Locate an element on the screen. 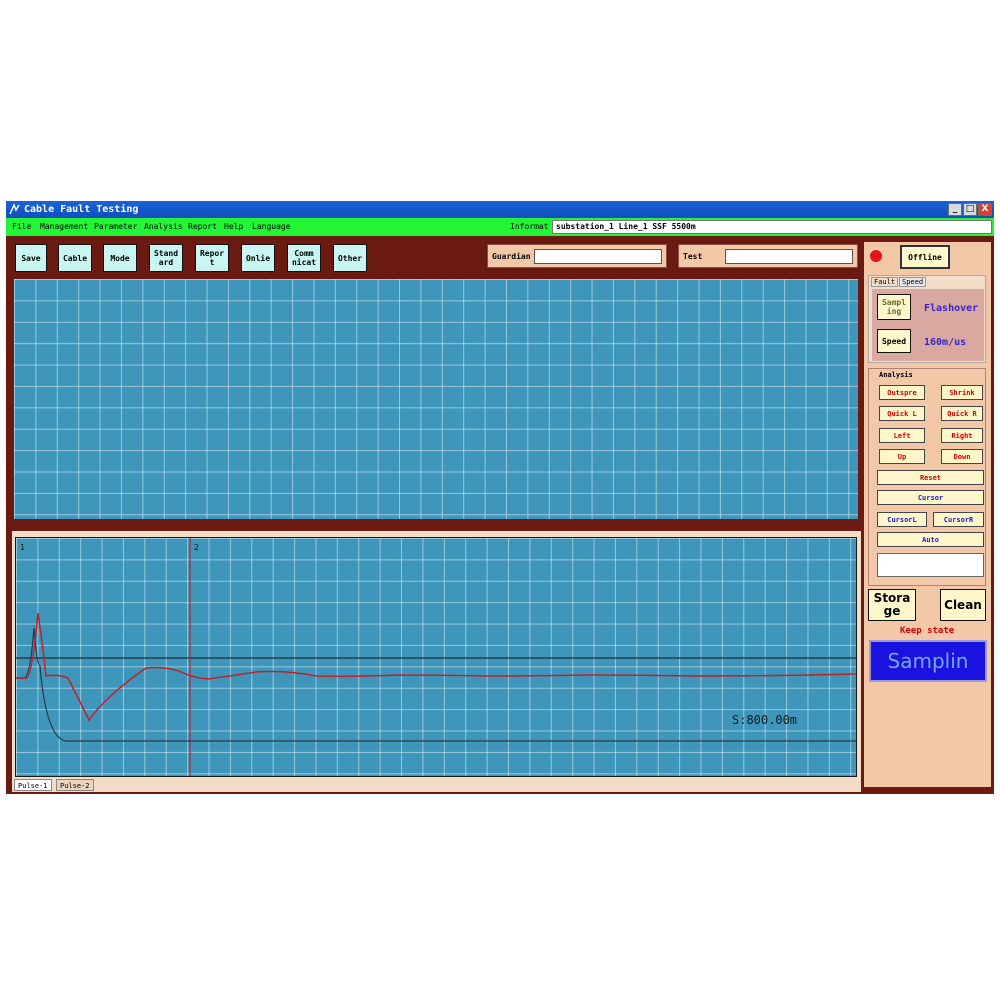 The height and width of the screenshot is (1000, 1000). test-panel: Test is located at coordinates (768, 256).